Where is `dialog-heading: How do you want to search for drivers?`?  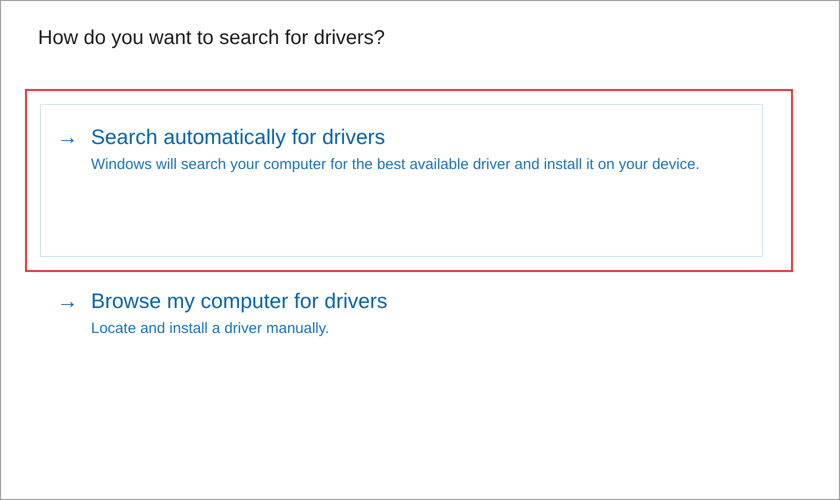 dialog-heading: How do you want to search for drivers? is located at coordinates (212, 38).